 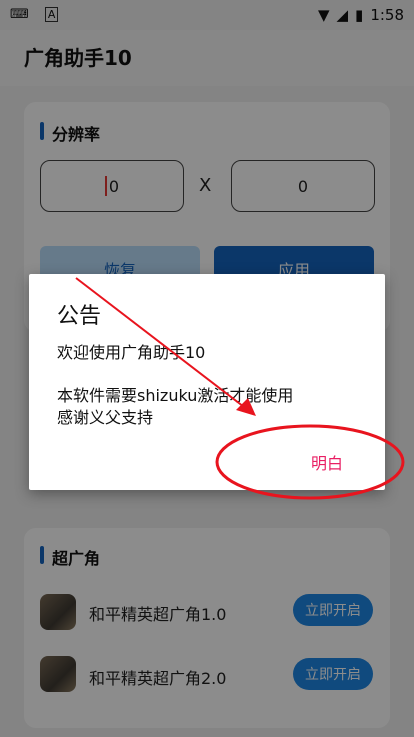 I want to click on annotation-arrow-line, so click(x=162, y=344).